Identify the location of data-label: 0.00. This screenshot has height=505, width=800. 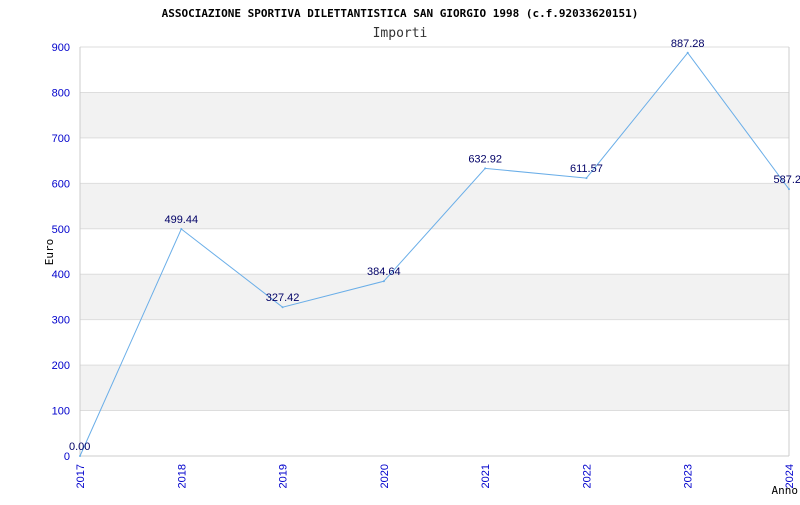
(79, 447).